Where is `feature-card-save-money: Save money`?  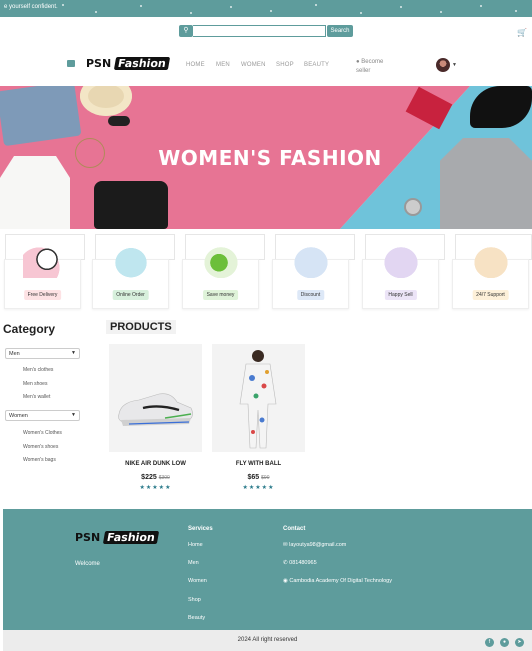 feature-card-save-money: Save money is located at coordinates (220, 276).